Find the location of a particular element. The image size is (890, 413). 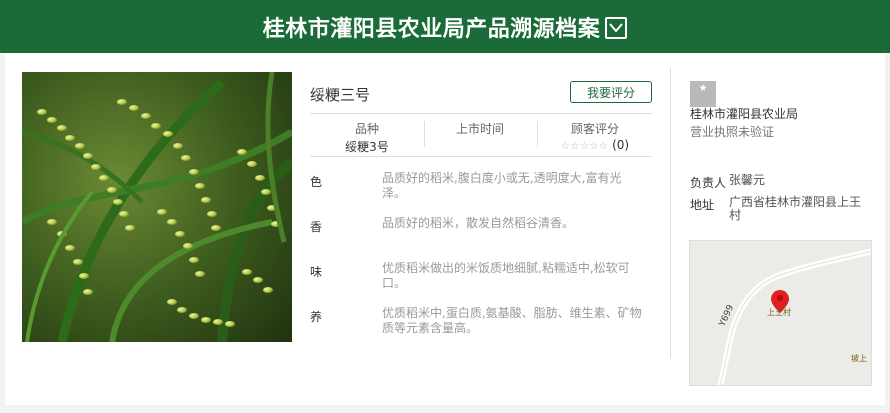

attr-value-aroma: 品质好的稻米，散发自然稻谷清香。 is located at coordinates (478, 223).